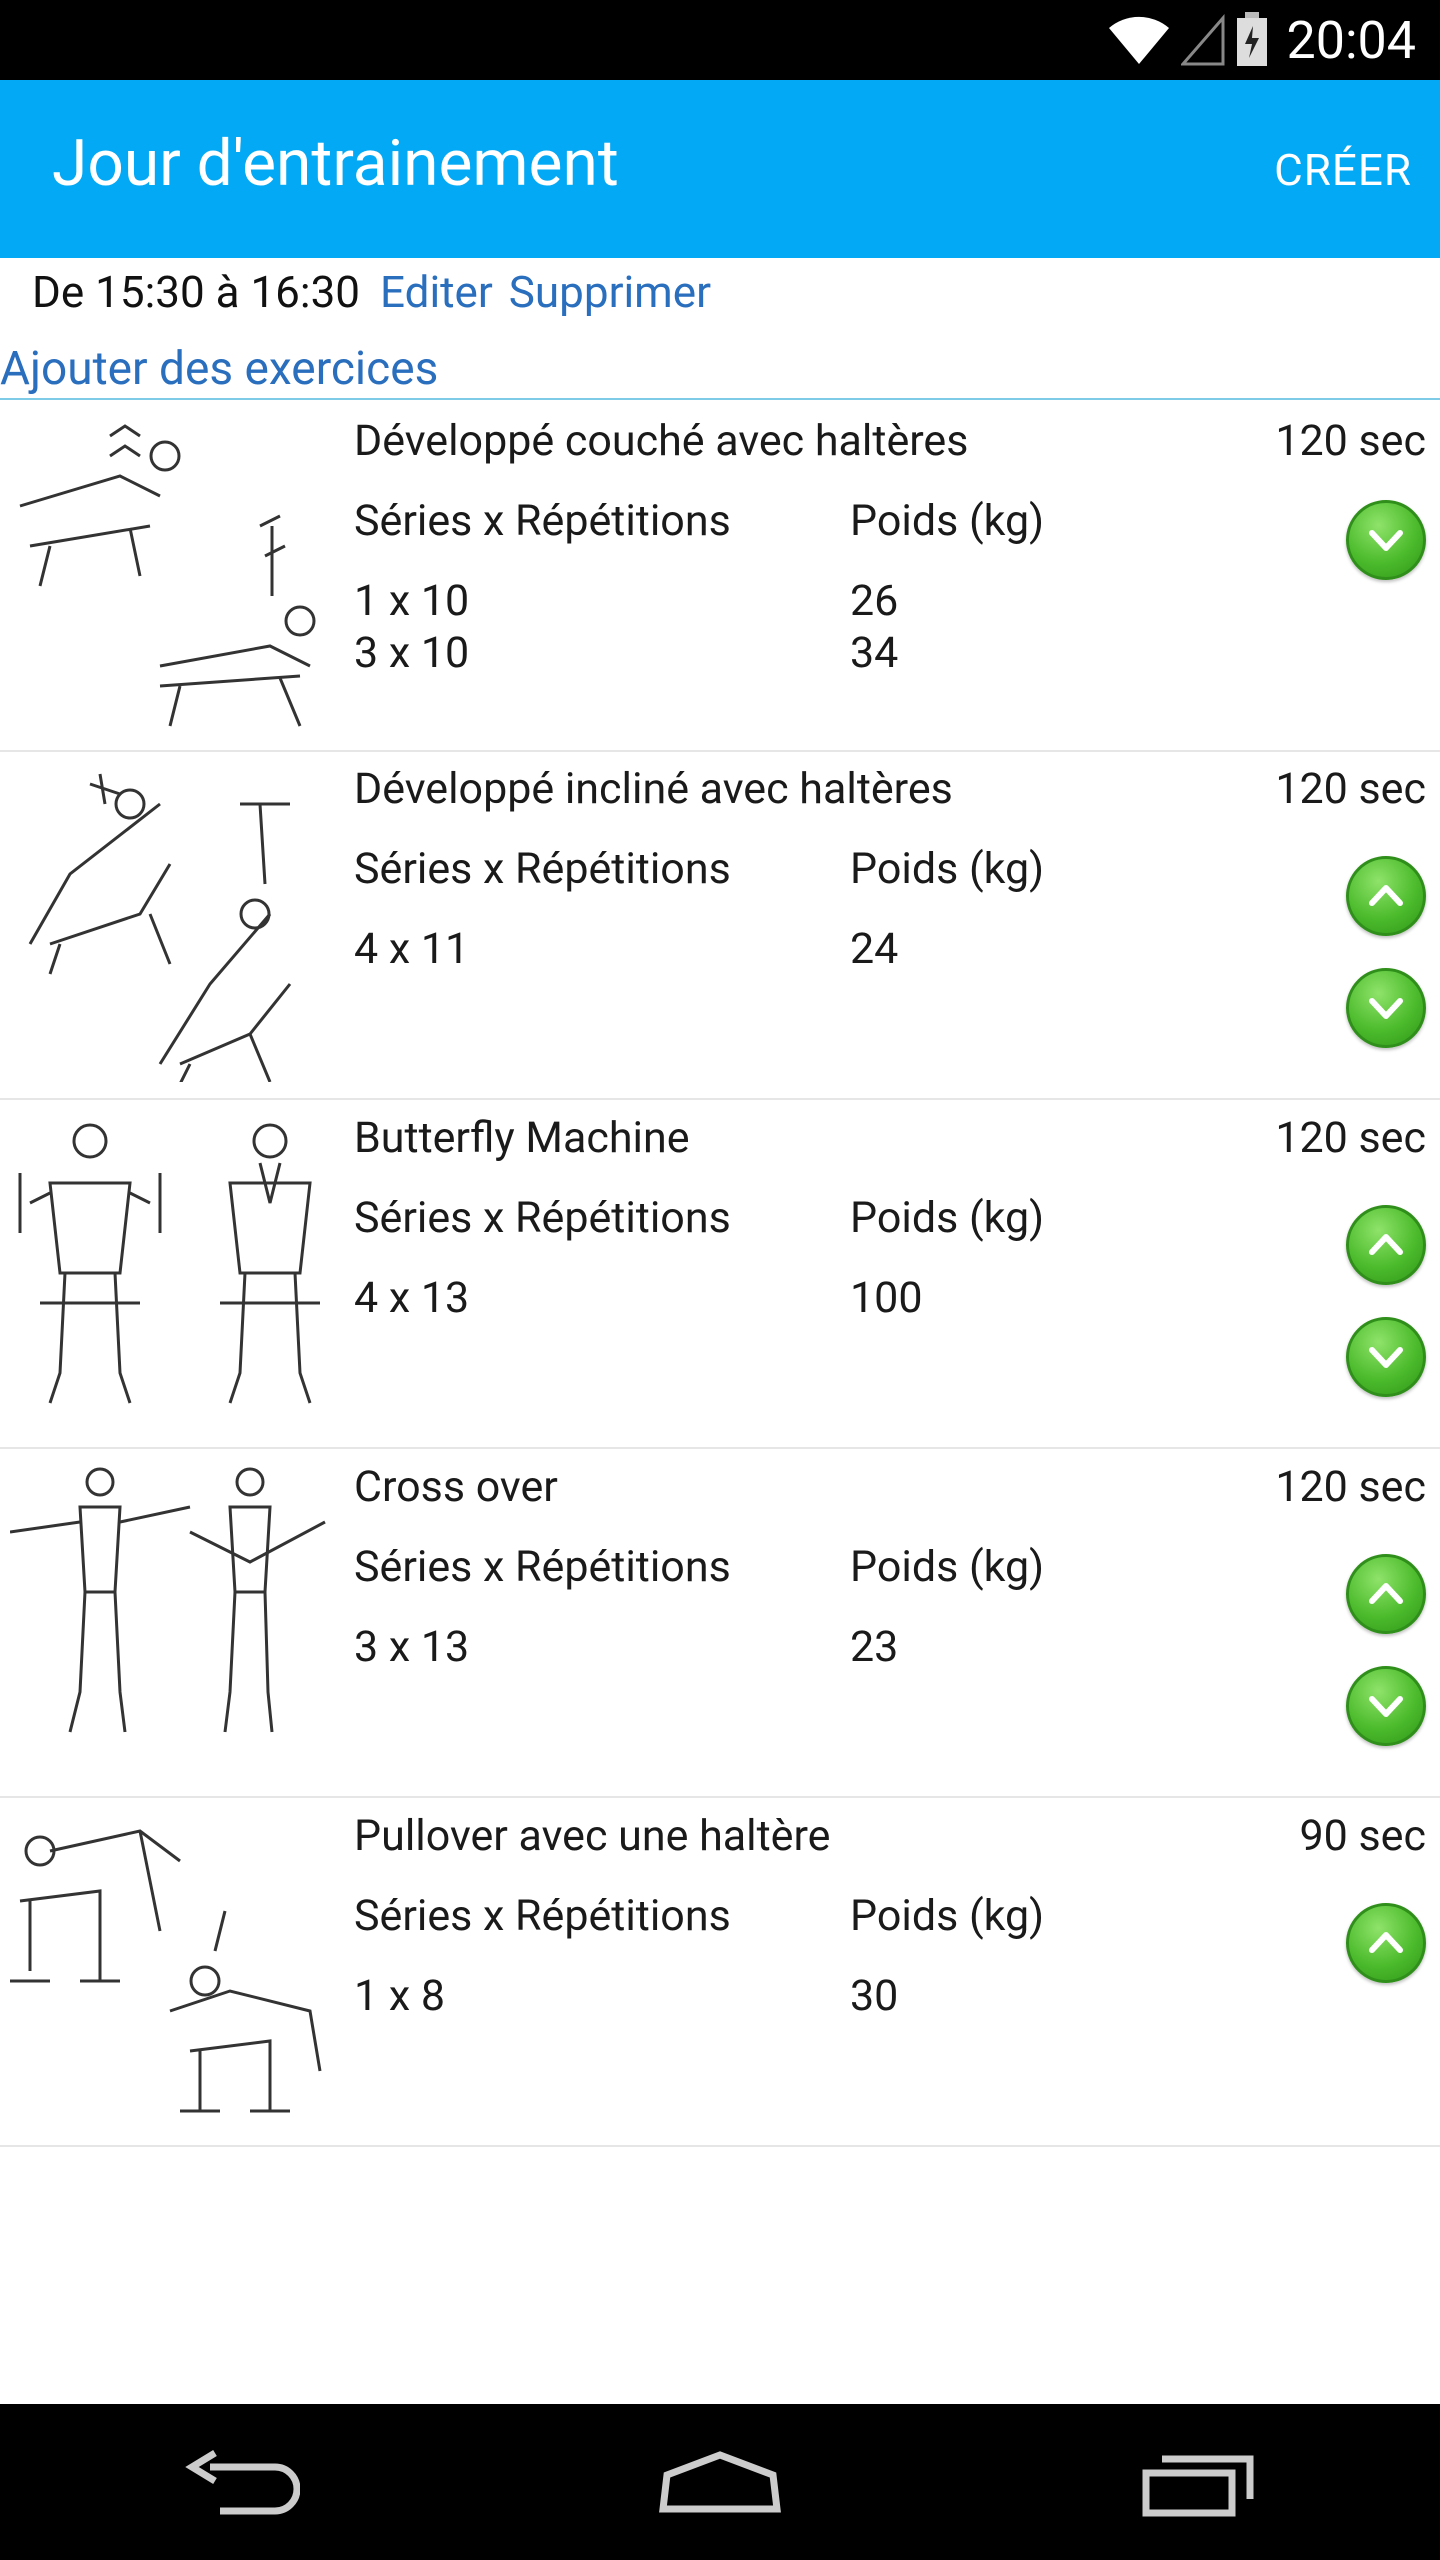 Image resolution: width=1440 pixels, height=2560 pixels. I want to click on create-button: CRÉER, so click(1343, 170).